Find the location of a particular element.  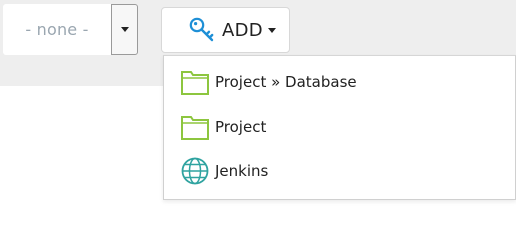

menu-item-label: Project » Database is located at coordinates (286, 82).